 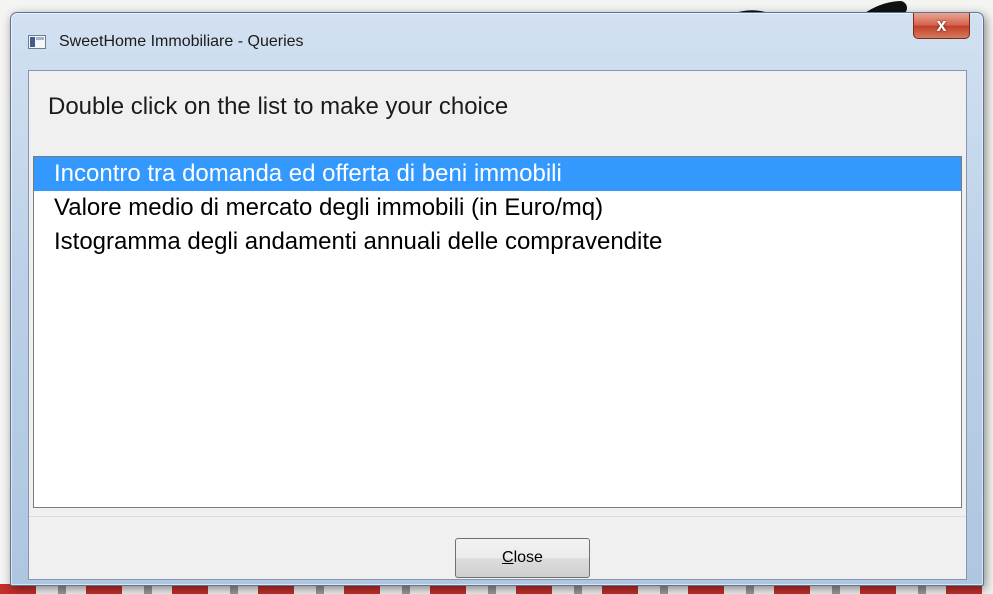 What do you see at coordinates (497, 39) in the screenshot?
I see `title-bar: SweetHome Immobiliare - Queries x` at bounding box center [497, 39].